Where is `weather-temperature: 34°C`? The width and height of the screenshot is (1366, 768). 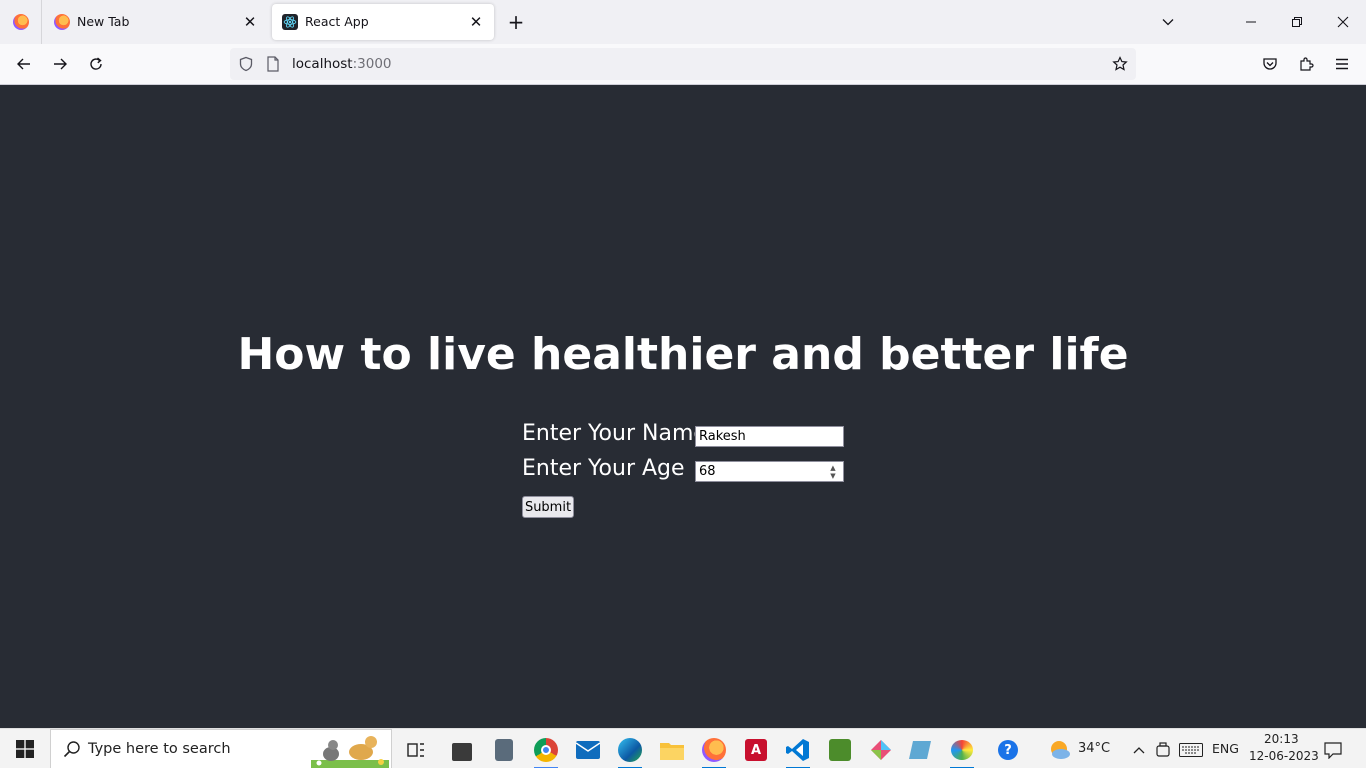 weather-temperature: 34°C is located at coordinates (1094, 748).